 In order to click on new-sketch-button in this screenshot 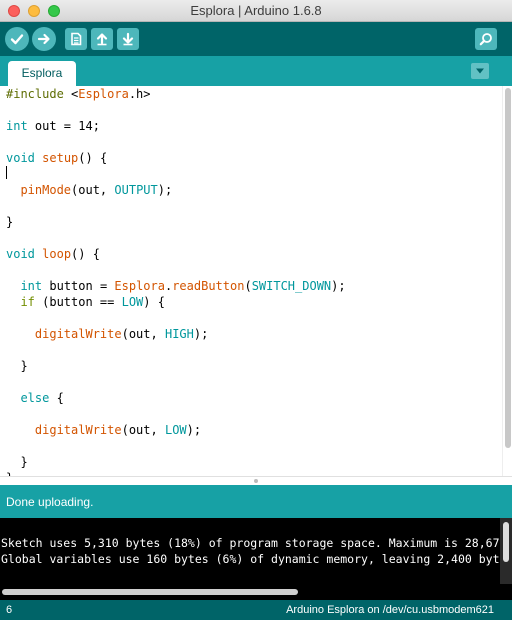, I will do `click(76, 39)`.